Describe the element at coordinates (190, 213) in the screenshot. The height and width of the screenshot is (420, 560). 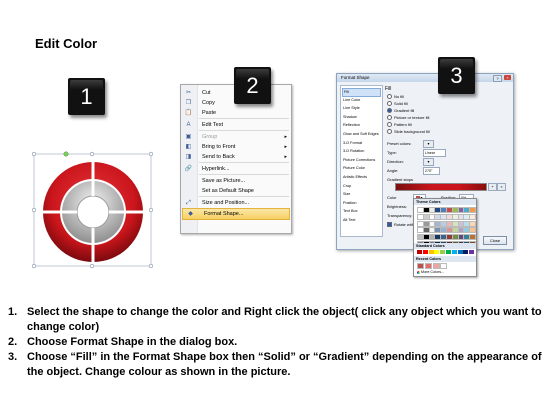
I see `format-shape-icon: ◆` at that location.